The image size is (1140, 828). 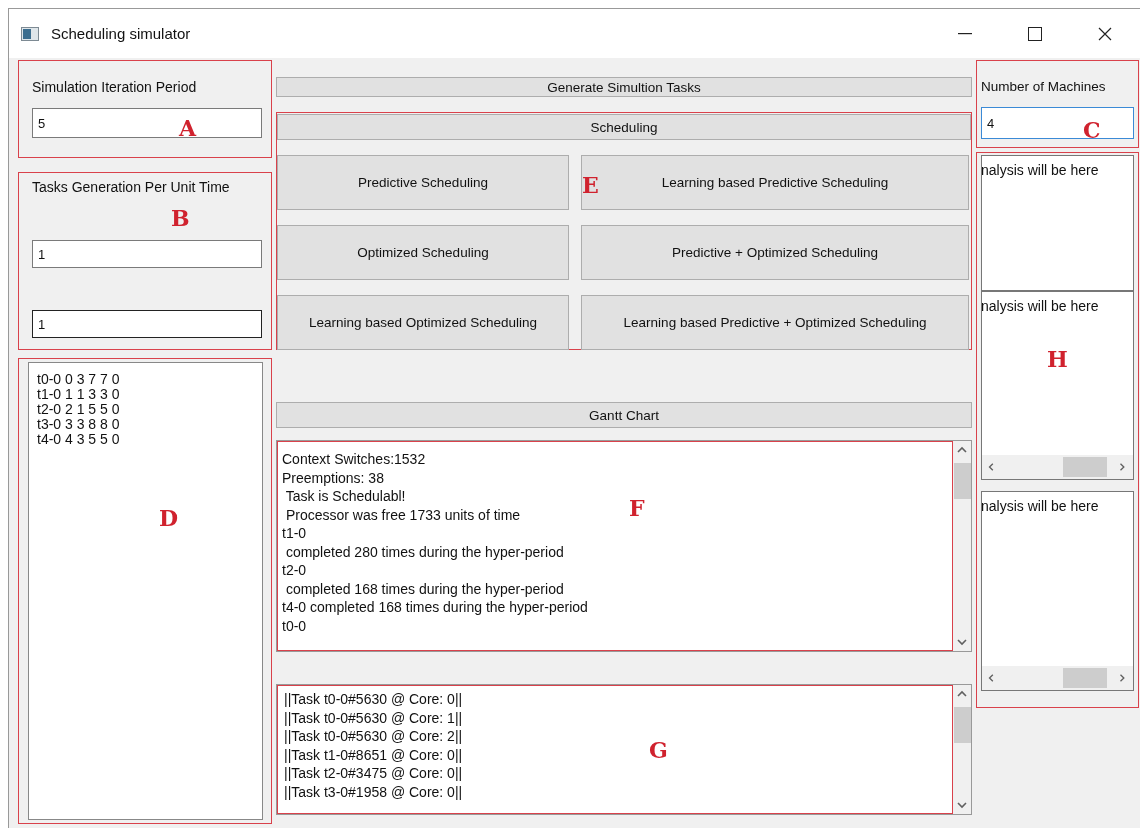 What do you see at coordinates (115, 87) in the screenshot?
I see `field-label: Simulation Iteration Period` at bounding box center [115, 87].